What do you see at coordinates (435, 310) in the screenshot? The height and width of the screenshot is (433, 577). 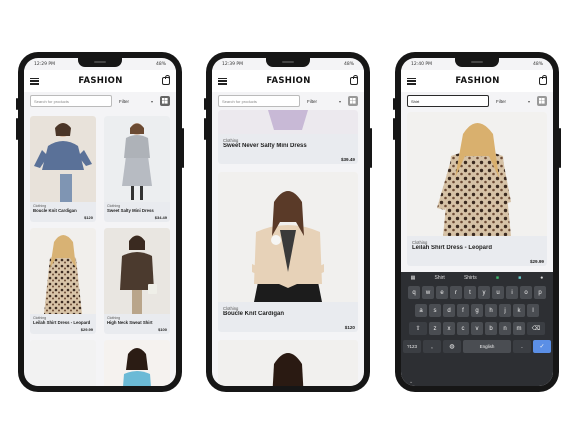 I see `key: s` at bounding box center [435, 310].